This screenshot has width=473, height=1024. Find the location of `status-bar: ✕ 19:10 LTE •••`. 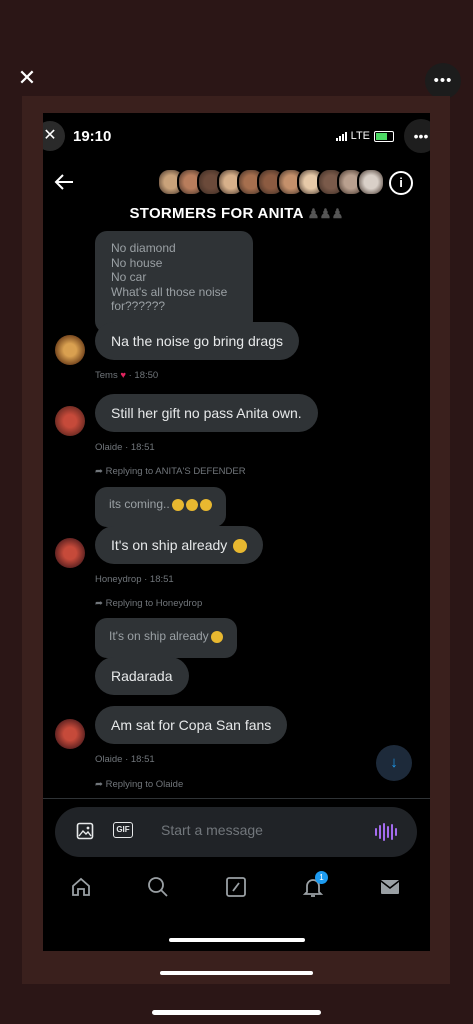

status-bar: ✕ 19:10 LTE ••• is located at coordinates (236, 135).